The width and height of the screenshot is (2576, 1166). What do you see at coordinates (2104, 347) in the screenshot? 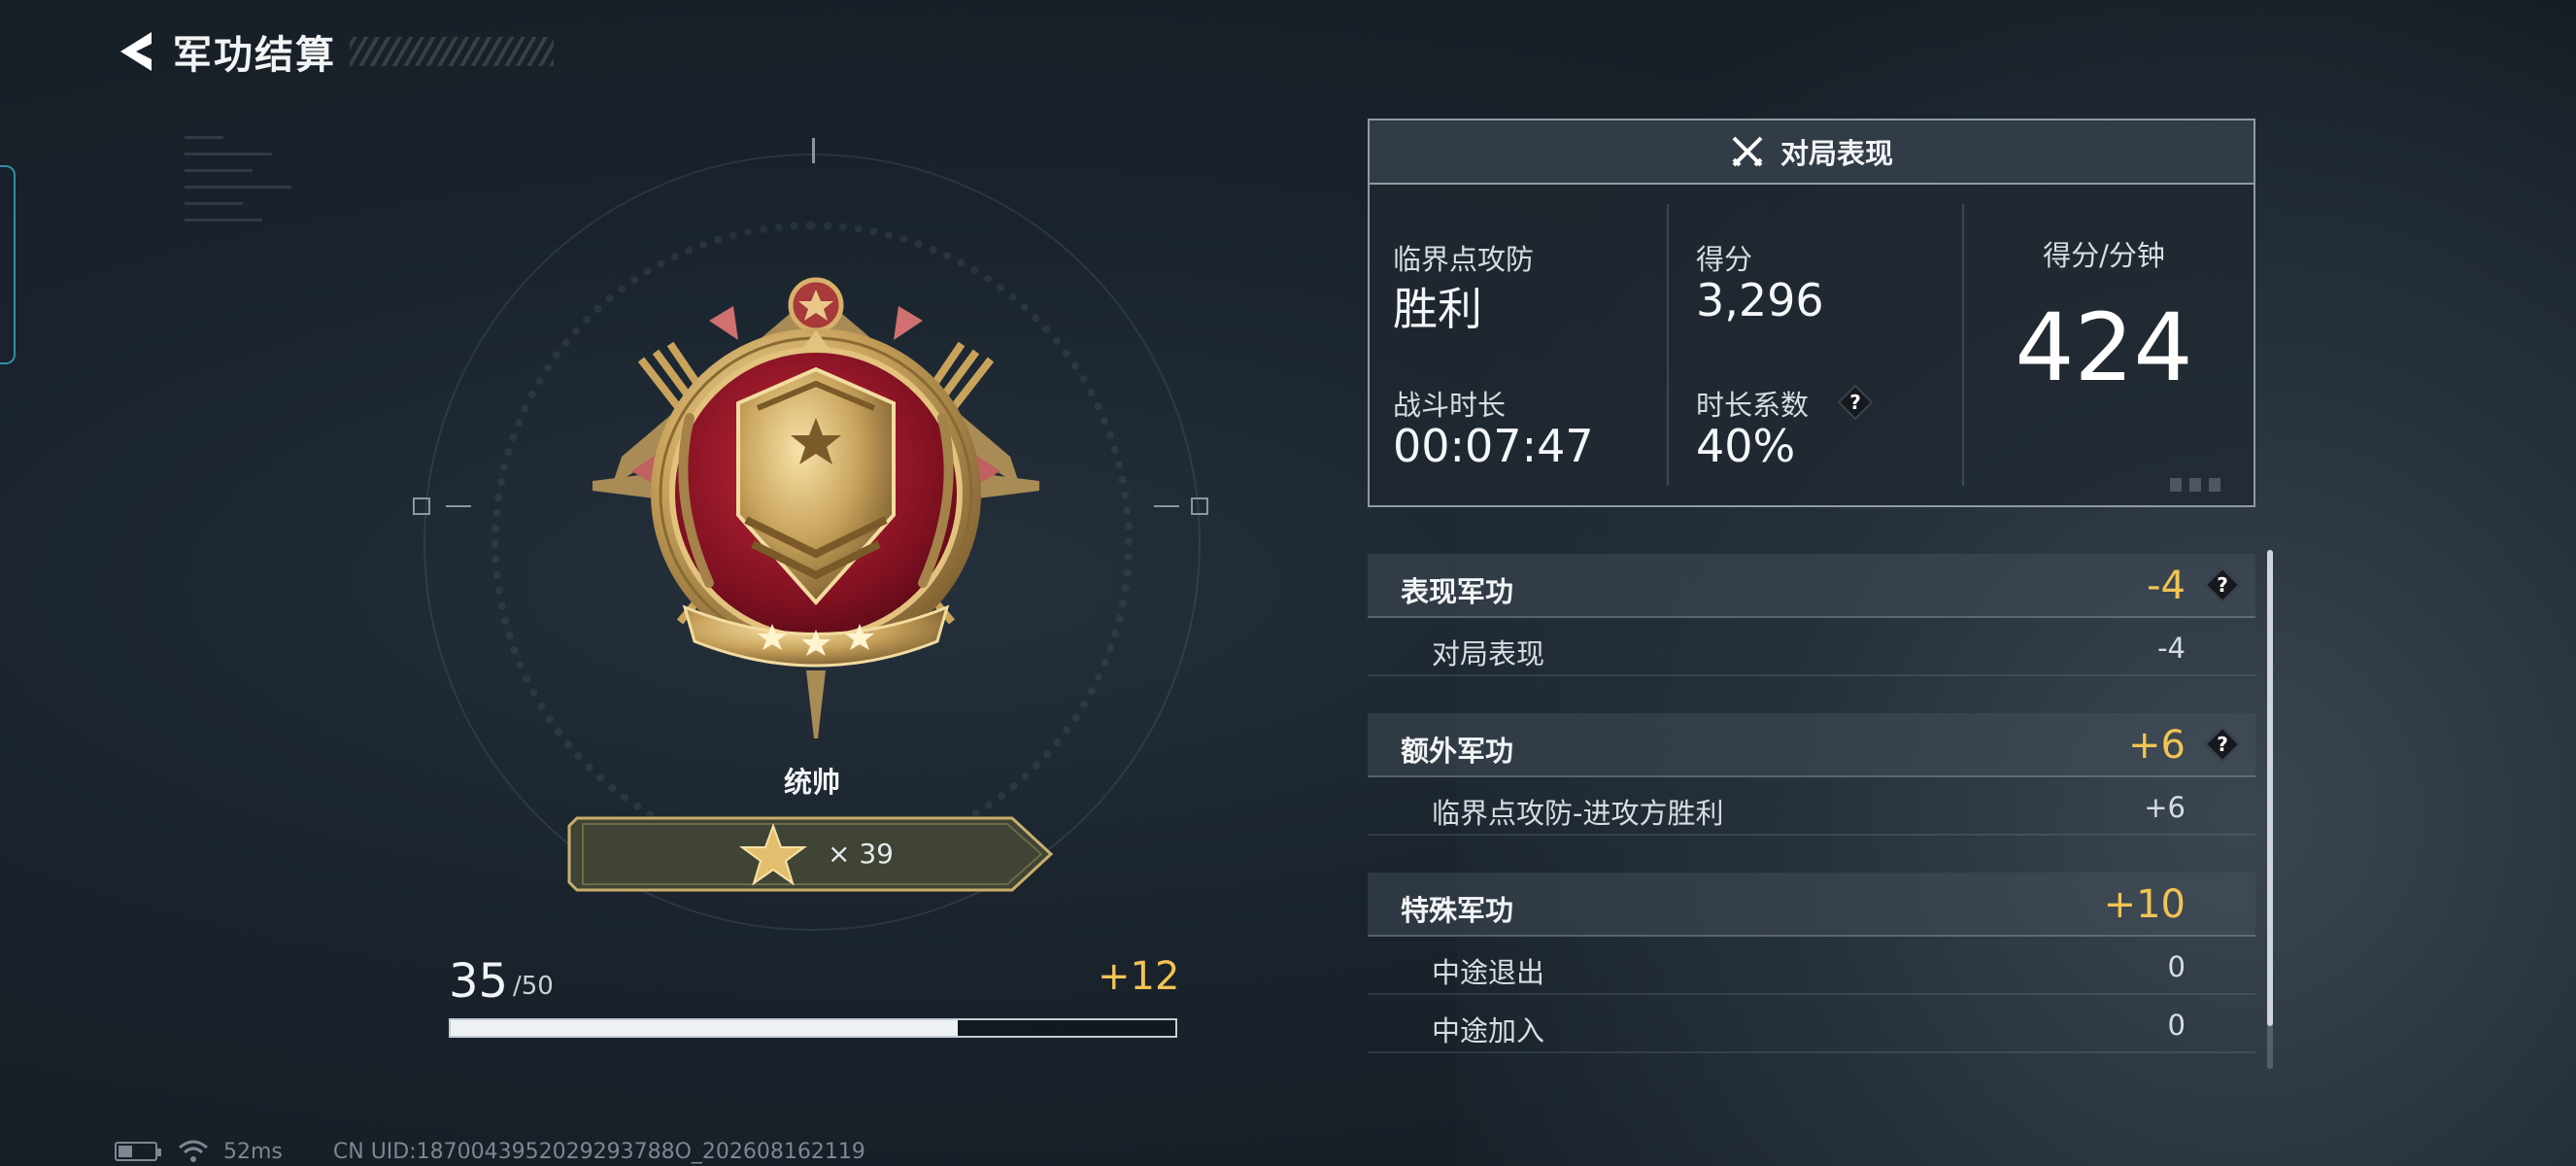
I see `ppm-value: 424` at bounding box center [2104, 347].